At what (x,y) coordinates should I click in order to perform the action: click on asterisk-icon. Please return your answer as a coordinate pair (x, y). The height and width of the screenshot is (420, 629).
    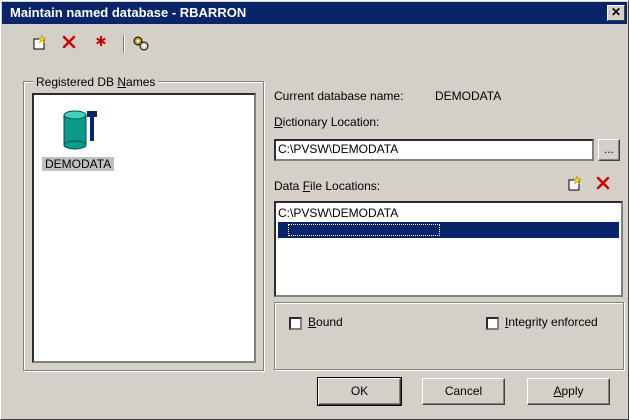
    Looking at the image, I should click on (101, 41).